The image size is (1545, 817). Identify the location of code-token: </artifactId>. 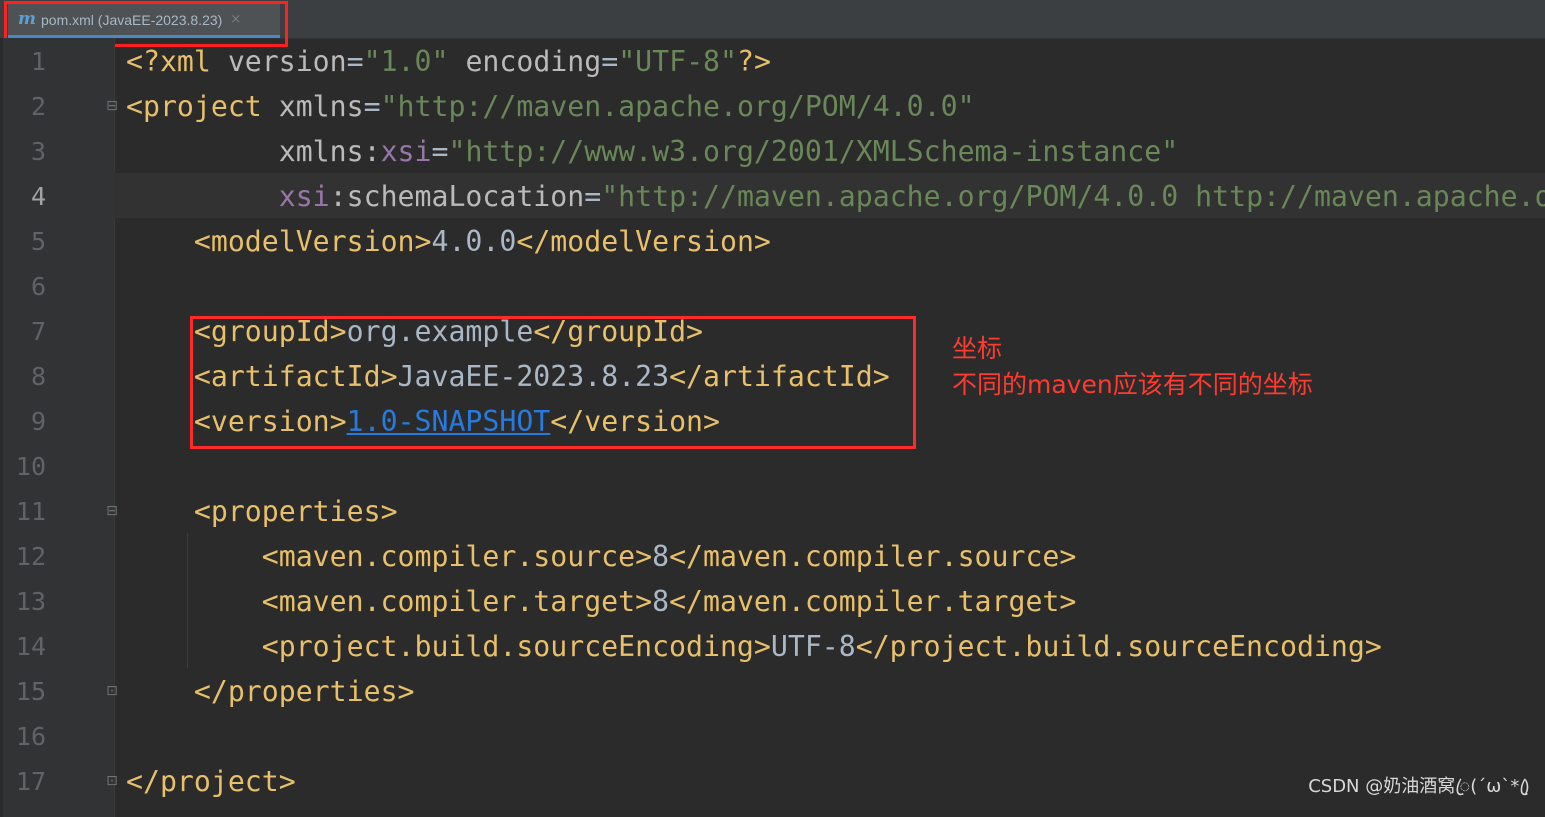
(779, 376).